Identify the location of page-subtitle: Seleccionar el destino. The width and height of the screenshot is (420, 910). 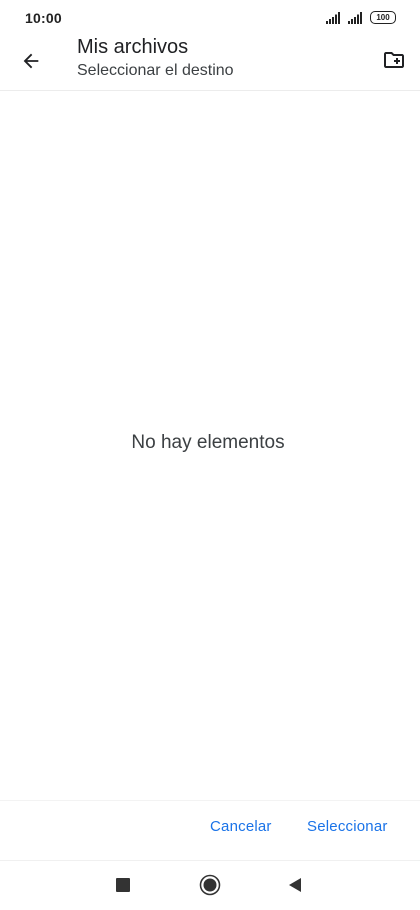
(155, 70).